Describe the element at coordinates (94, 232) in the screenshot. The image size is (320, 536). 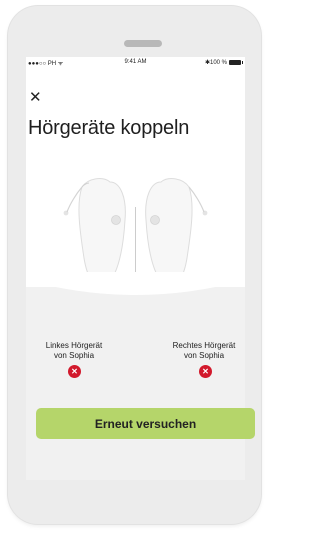
I see `left-hearing-aid-icon` at that location.